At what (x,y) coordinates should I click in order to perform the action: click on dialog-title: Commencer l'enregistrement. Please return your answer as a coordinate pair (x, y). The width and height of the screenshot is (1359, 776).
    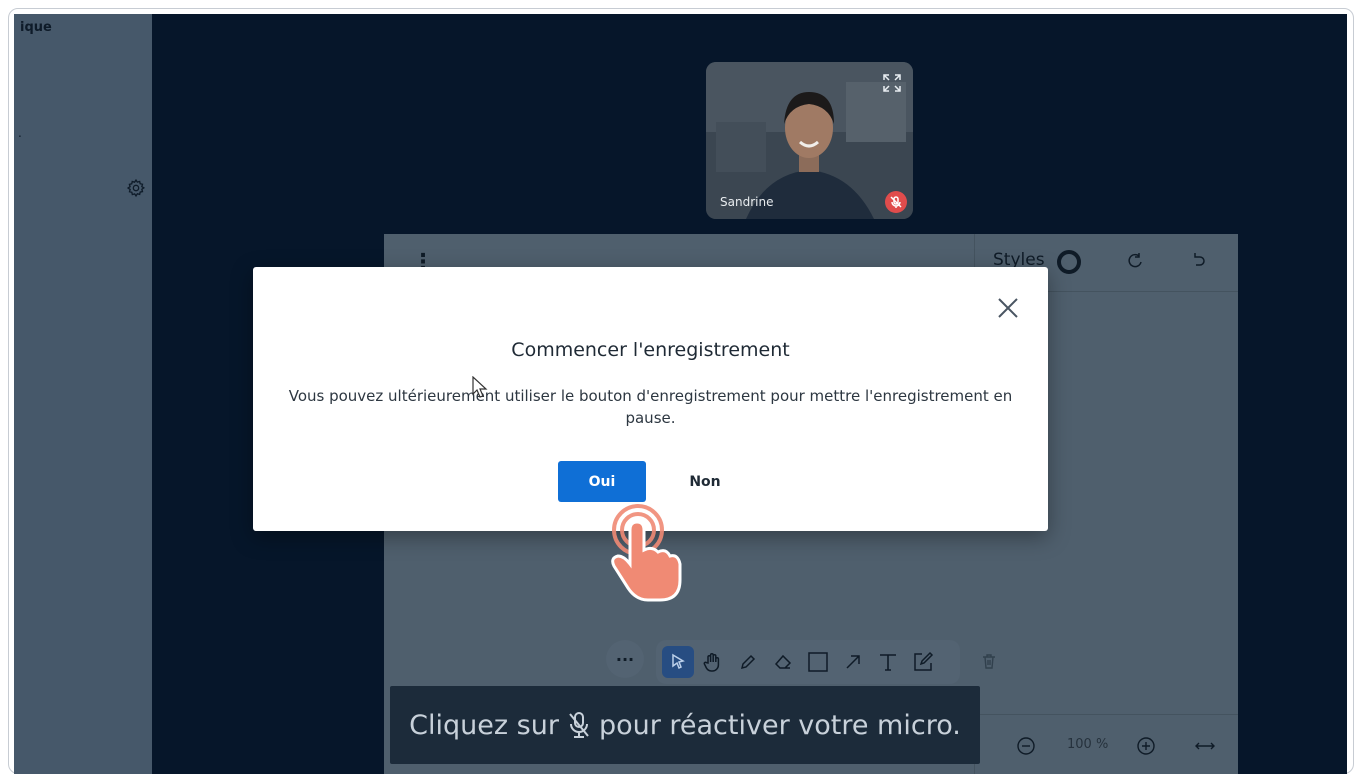
    Looking at the image, I should click on (650, 350).